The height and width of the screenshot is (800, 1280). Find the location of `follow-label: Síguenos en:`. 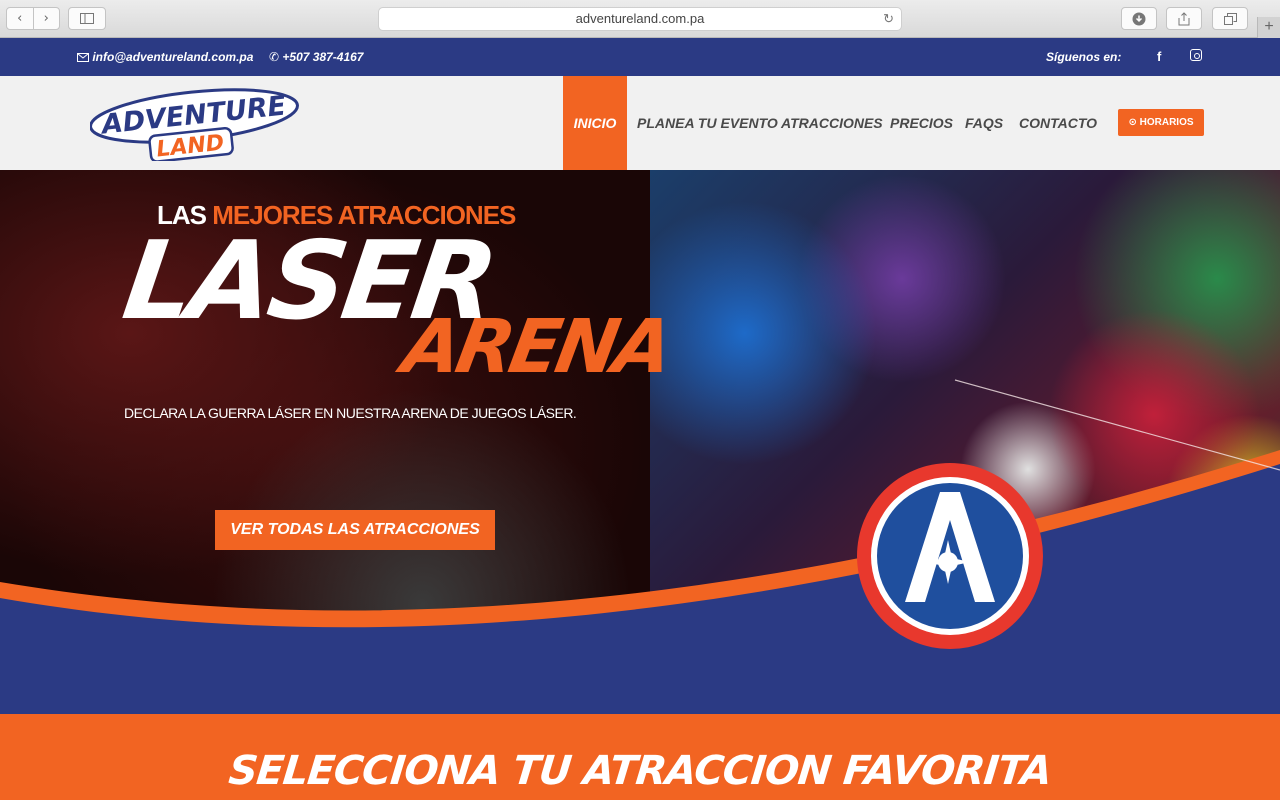

follow-label: Síguenos en: is located at coordinates (1084, 57).